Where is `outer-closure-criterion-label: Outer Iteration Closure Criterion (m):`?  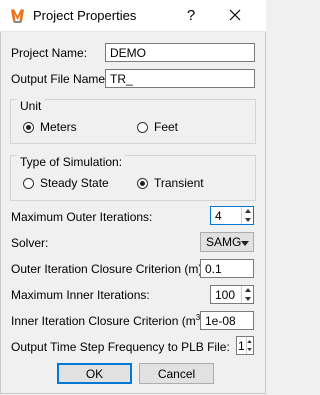 outer-closure-criterion-label: Outer Iteration Closure Criterion (m): is located at coordinates (108, 269).